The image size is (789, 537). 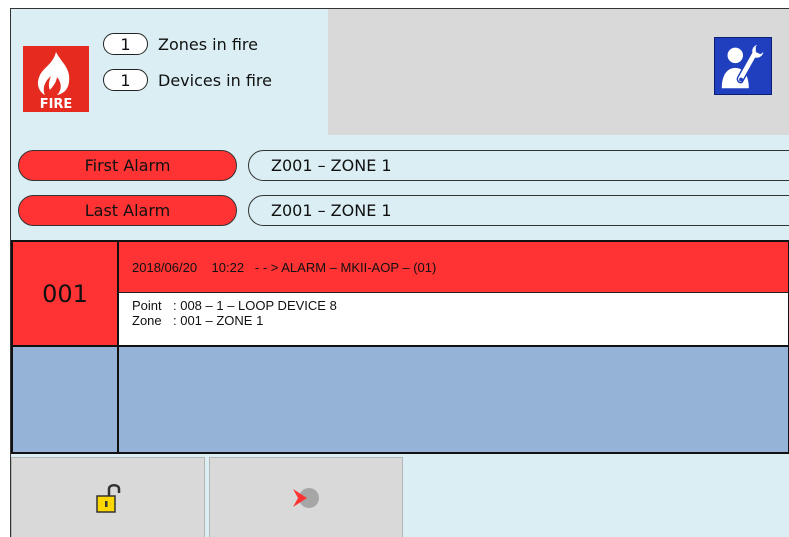 I want to click on devices-in-fire-row: 1 Devices in fire, so click(x=187, y=80).